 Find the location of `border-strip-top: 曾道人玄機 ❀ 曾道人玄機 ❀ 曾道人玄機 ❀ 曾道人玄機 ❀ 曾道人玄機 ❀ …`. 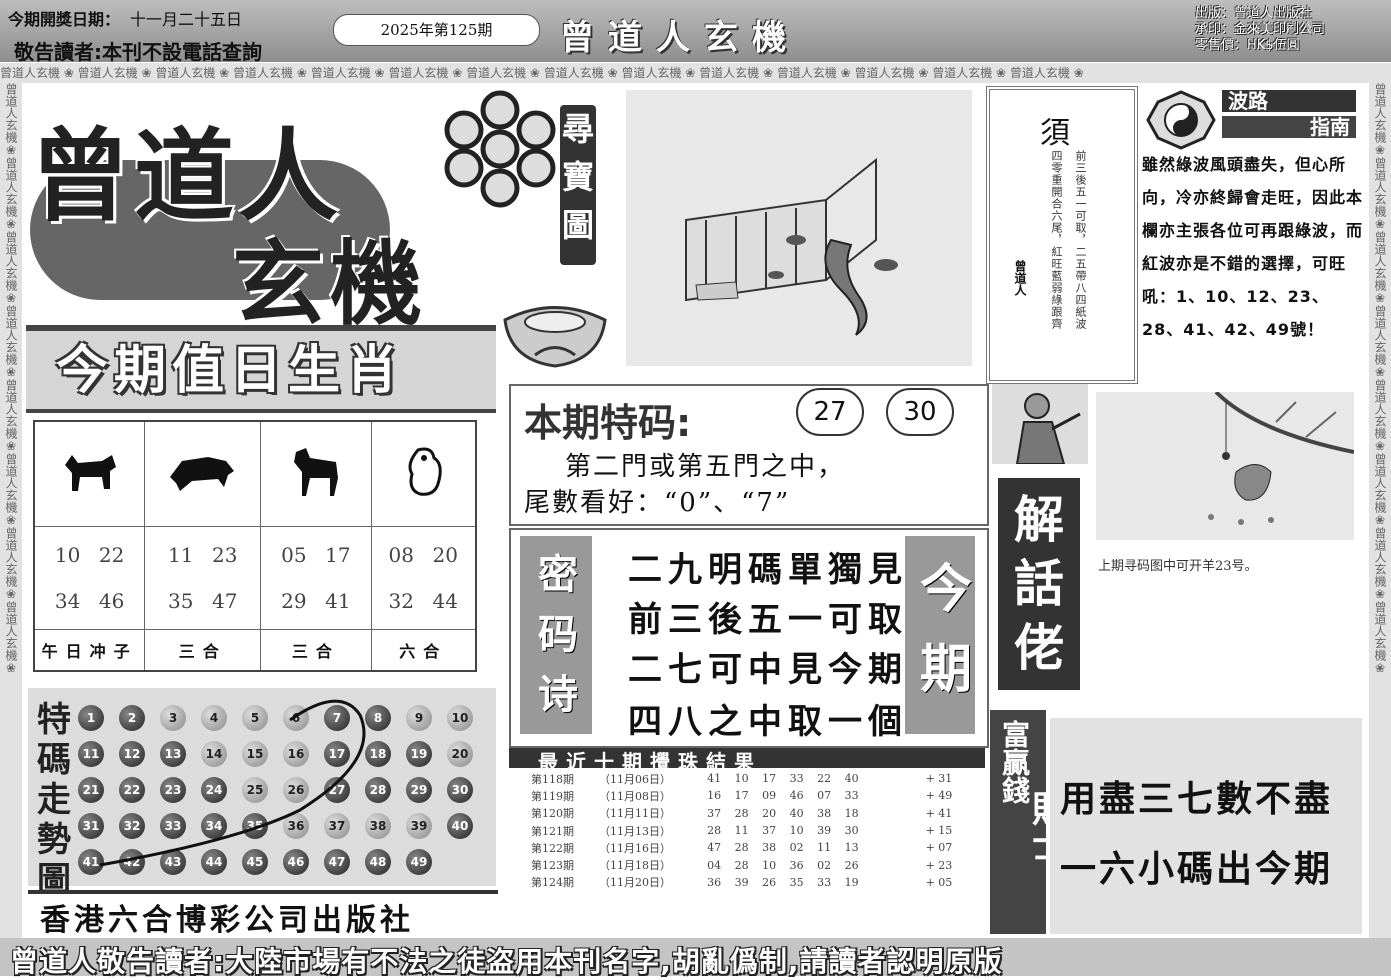

border-strip-top: 曾道人玄機 ❀ 曾道人玄機 ❀ 曾道人玄機 ❀ 曾道人玄機 ❀ 曾道人玄機 ❀ … is located at coordinates (695, 73).